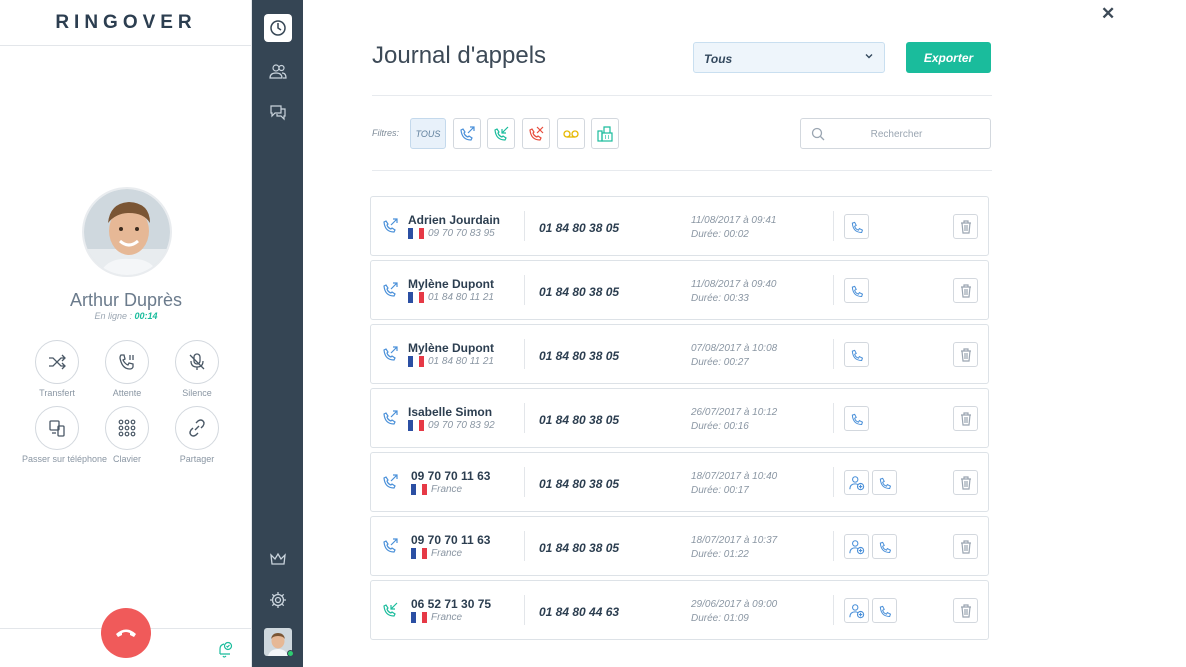  Describe the element at coordinates (277, 333) in the screenshot. I see `nav-sidebar` at that location.